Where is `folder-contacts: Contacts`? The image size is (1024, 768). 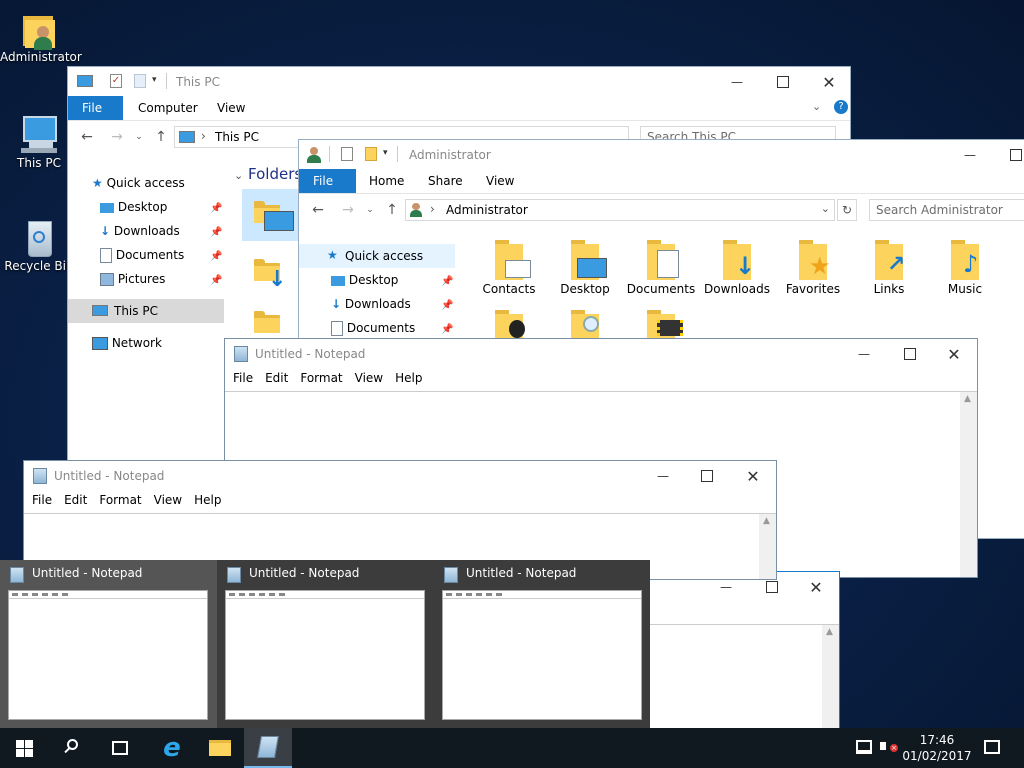
folder-contacts: Contacts is located at coordinates (509, 270).